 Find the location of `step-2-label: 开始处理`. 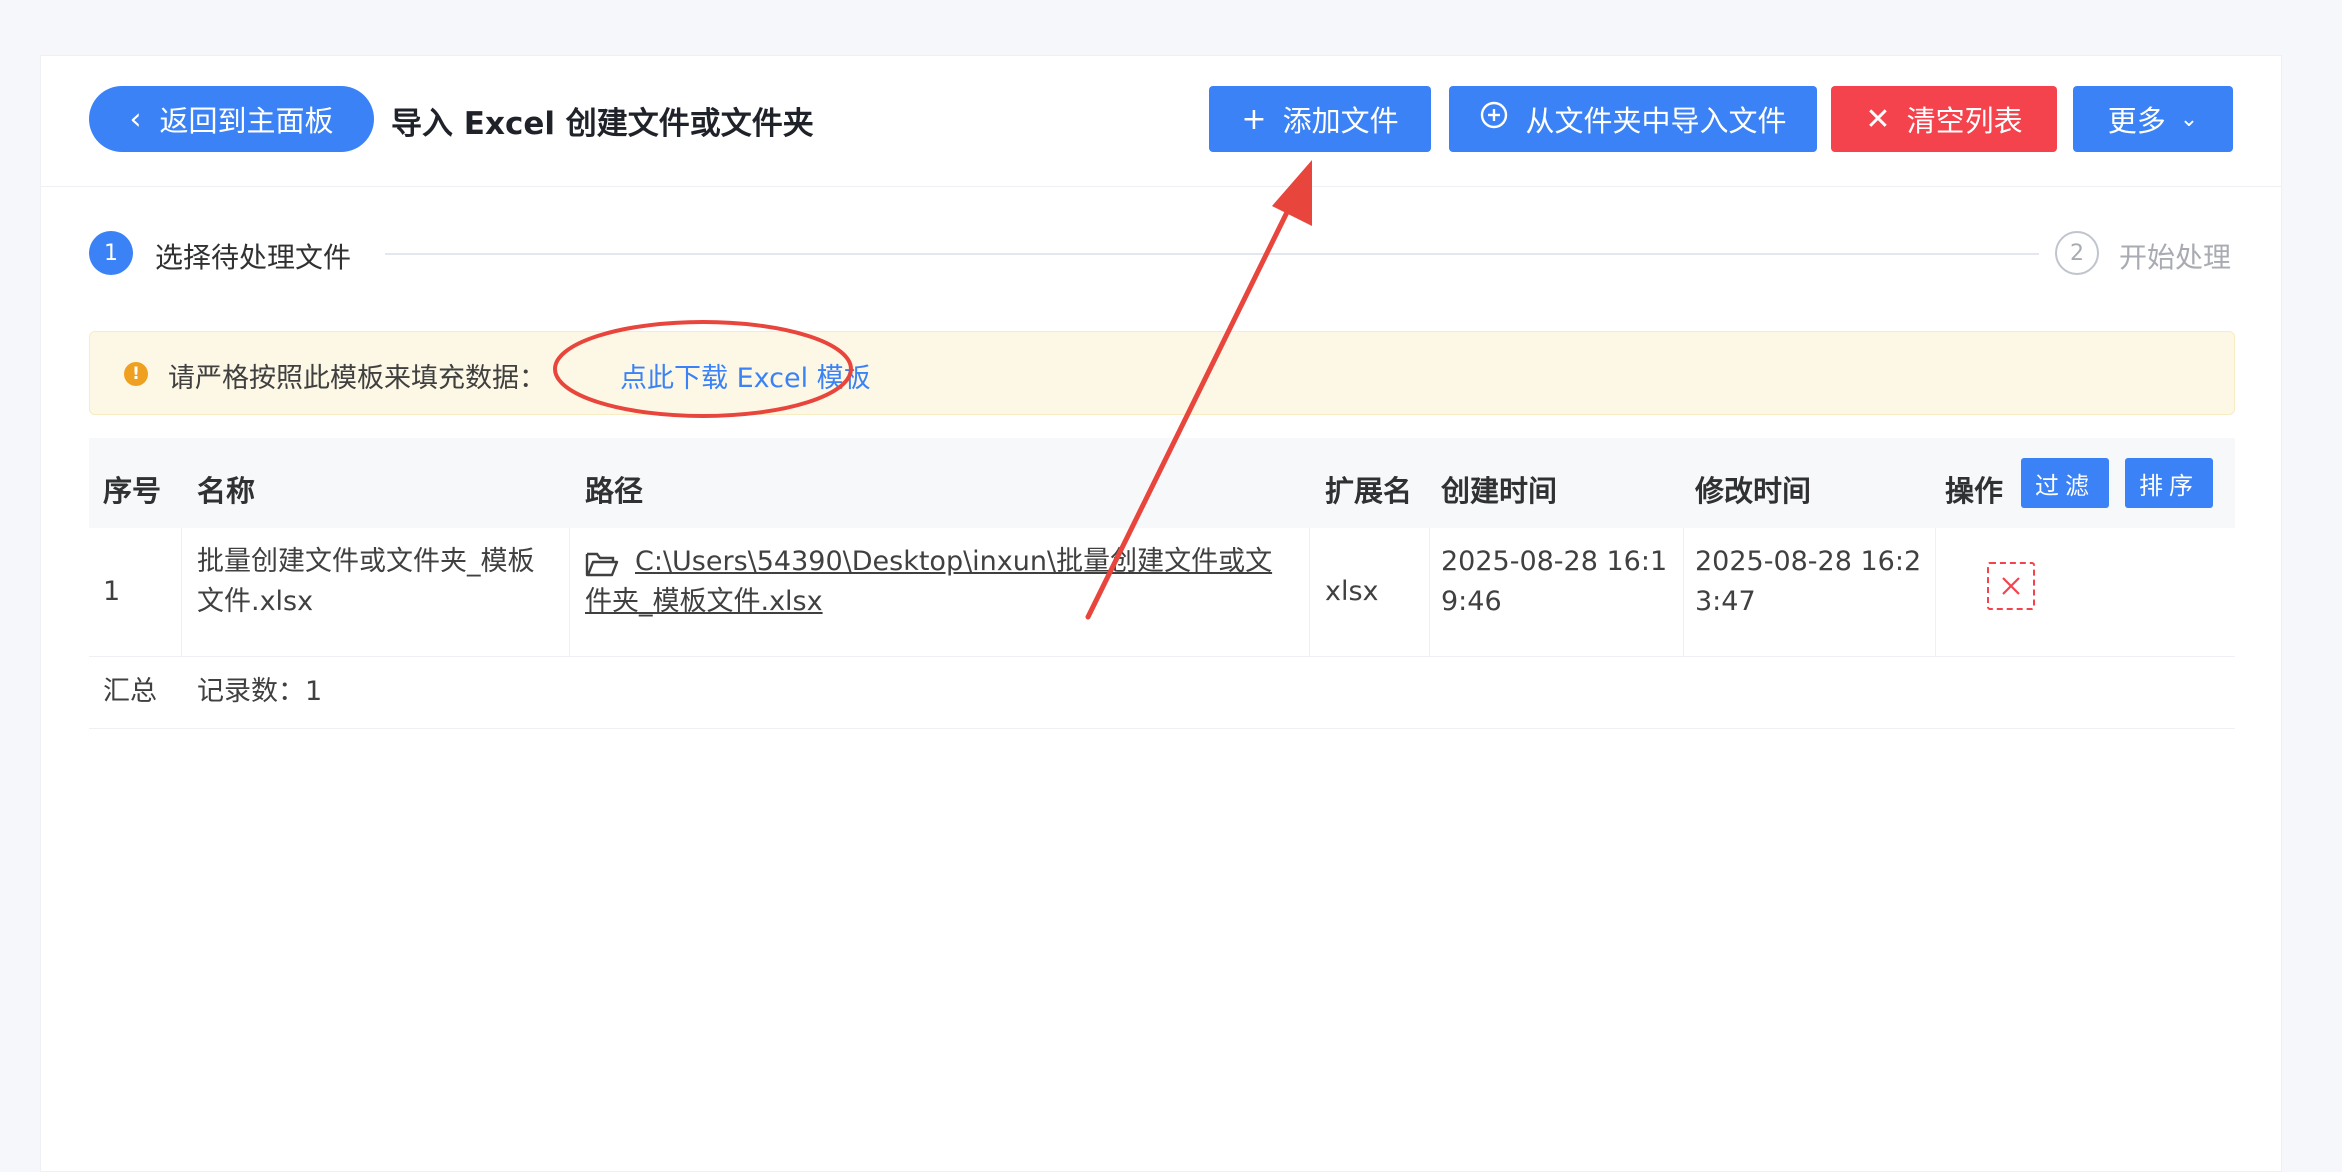

step-2-label: 开始处理 is located at coordinates (2175, 257).